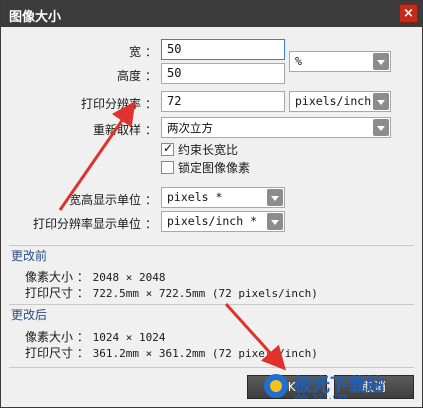 This screenshot has width=423, height=408. I want to click on watermark-url: www.xz7.com, so click(320, 396).